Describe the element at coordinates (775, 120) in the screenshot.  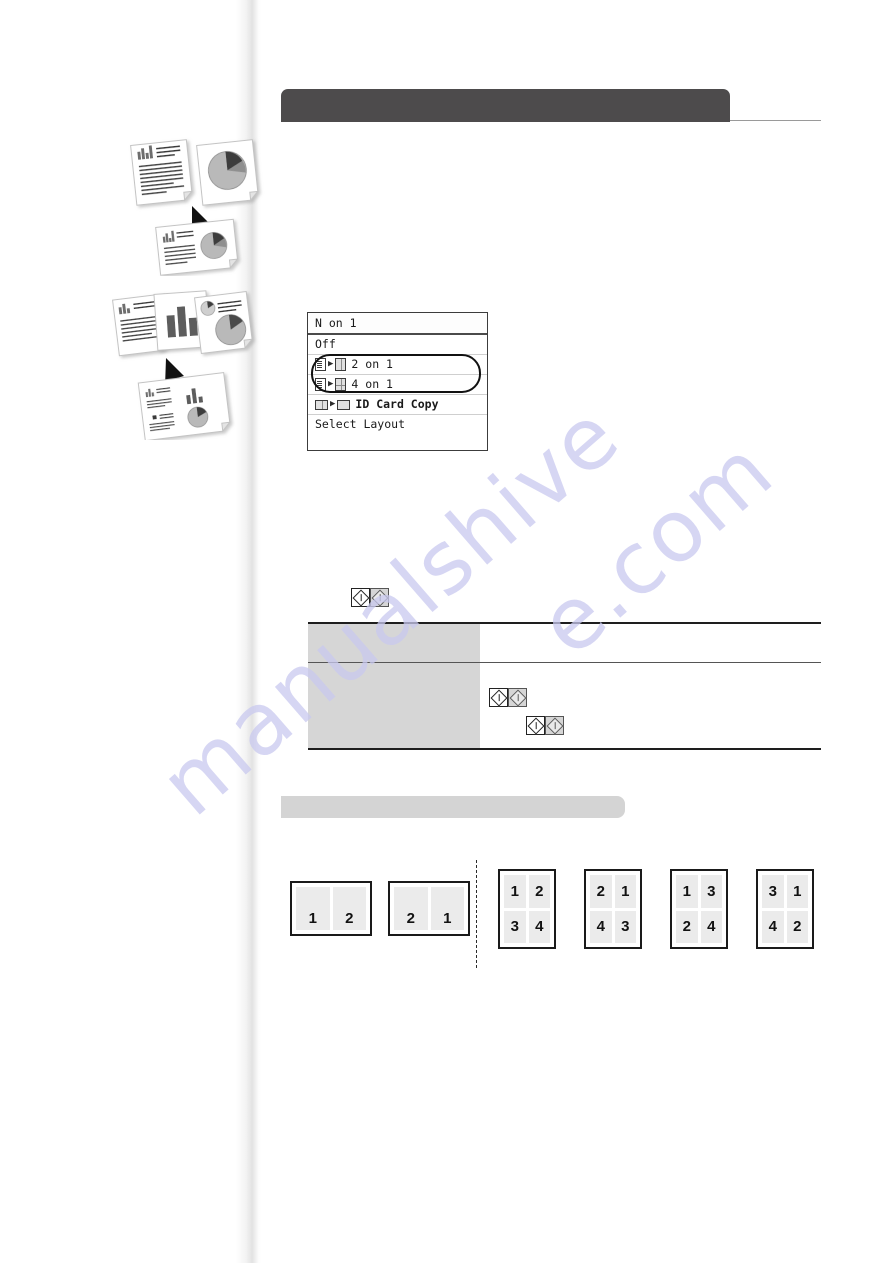
I see `section-header-rule` at that location.